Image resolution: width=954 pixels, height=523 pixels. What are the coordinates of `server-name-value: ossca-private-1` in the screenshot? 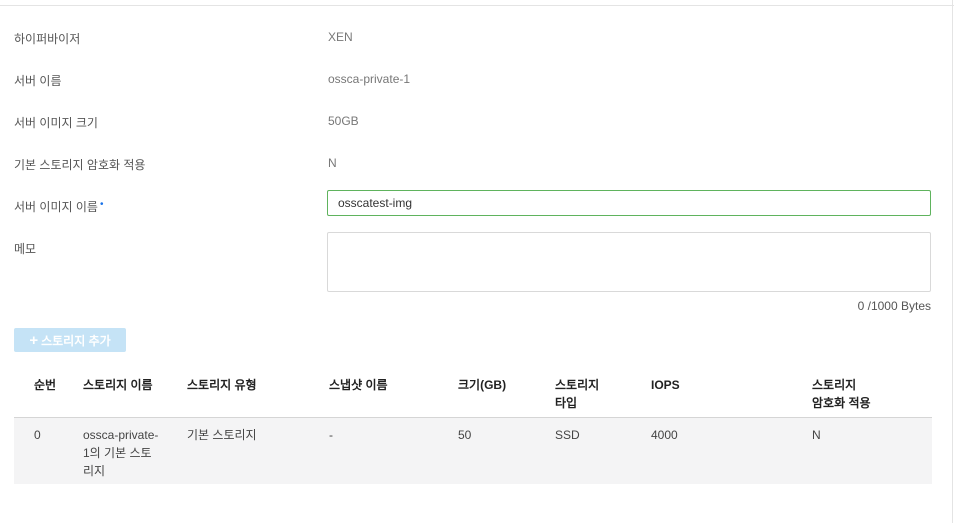 It's located at (369, 79).